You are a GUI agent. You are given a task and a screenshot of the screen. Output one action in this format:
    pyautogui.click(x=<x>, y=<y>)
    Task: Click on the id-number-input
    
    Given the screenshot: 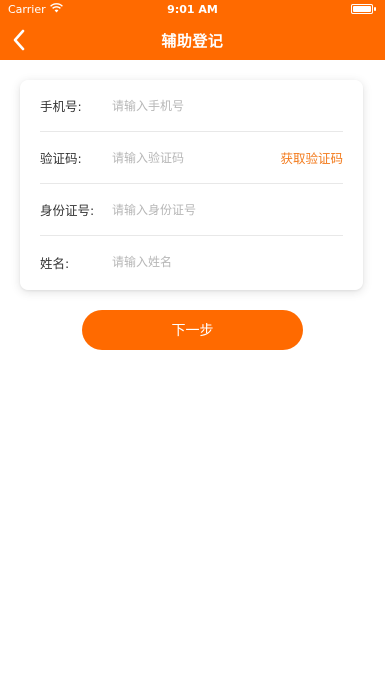 What is the action you would take?
    pyautogui.click(x=227, y=209)
    